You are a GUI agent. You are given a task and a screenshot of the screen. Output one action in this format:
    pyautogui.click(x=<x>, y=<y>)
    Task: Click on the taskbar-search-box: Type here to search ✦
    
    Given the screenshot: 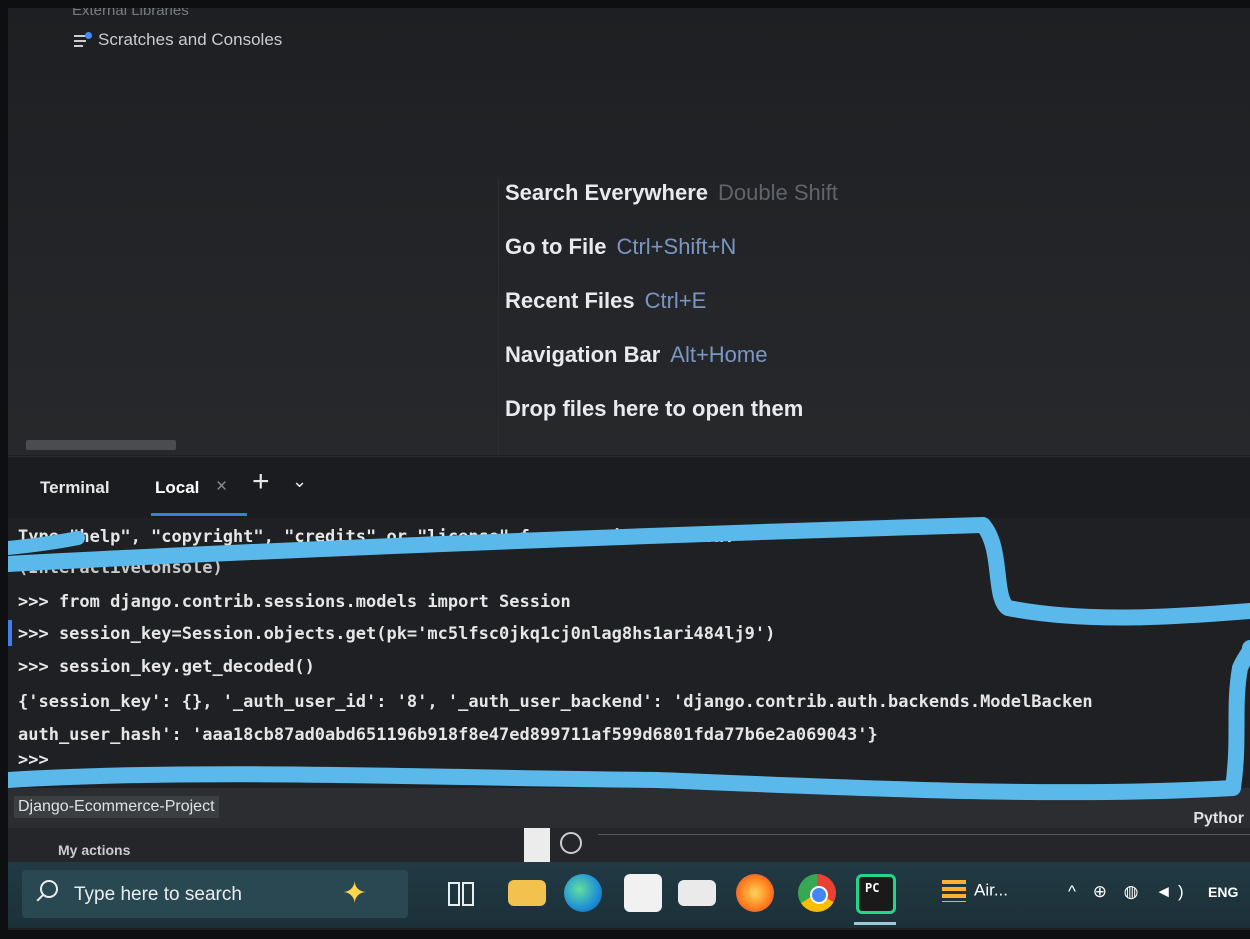 What is the action you would take?
    pyautogui.click(x=215, y=894)
    